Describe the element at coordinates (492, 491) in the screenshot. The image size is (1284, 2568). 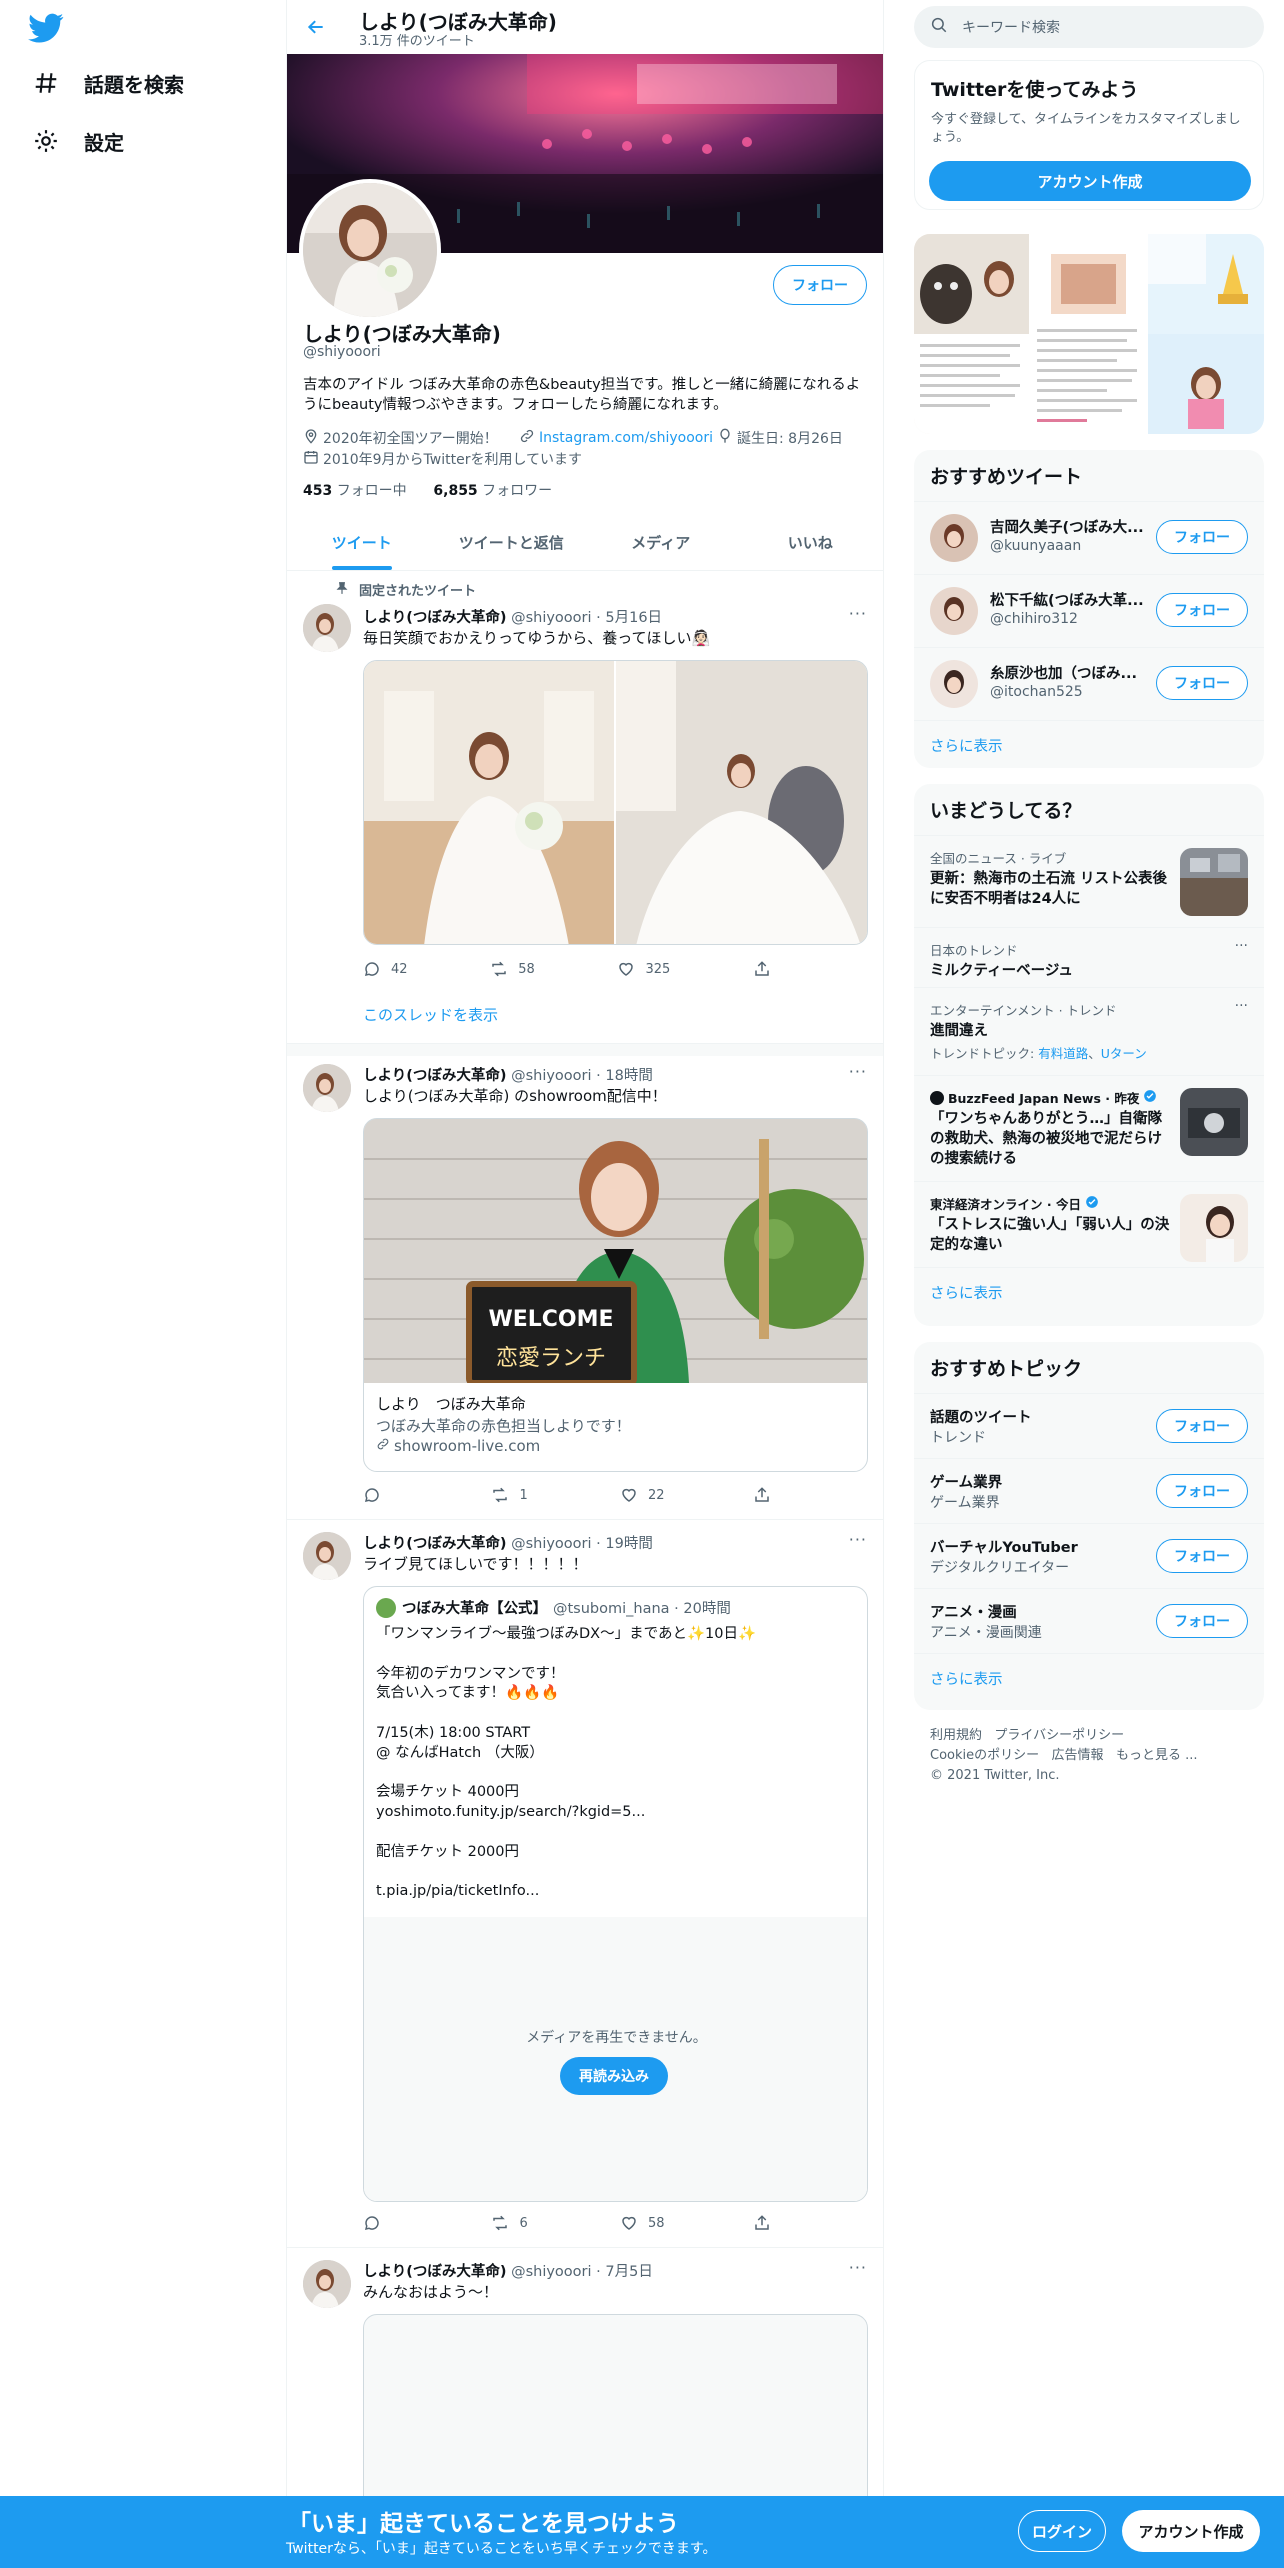
I see `followers-link: 6,855 フォロワー` at that location.